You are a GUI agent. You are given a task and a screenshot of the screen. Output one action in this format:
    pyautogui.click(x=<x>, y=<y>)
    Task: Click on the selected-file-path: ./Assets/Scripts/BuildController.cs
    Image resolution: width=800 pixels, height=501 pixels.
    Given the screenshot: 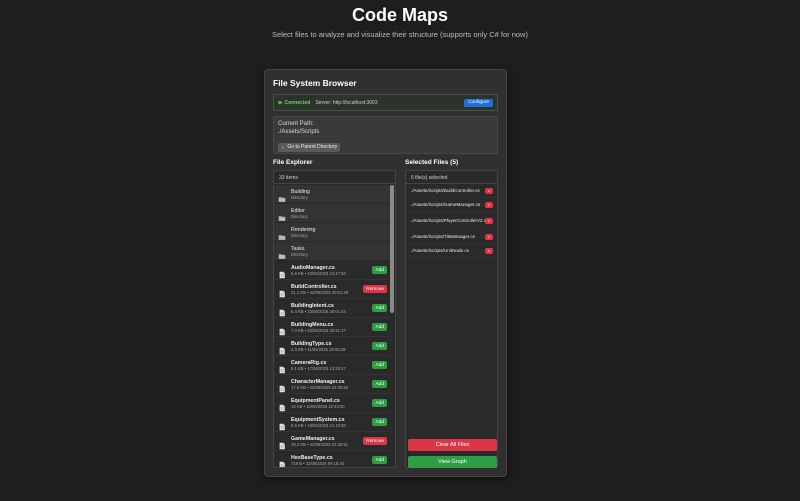 What is the action you would take?
    pyautogui.click(x=445, y=190)
    